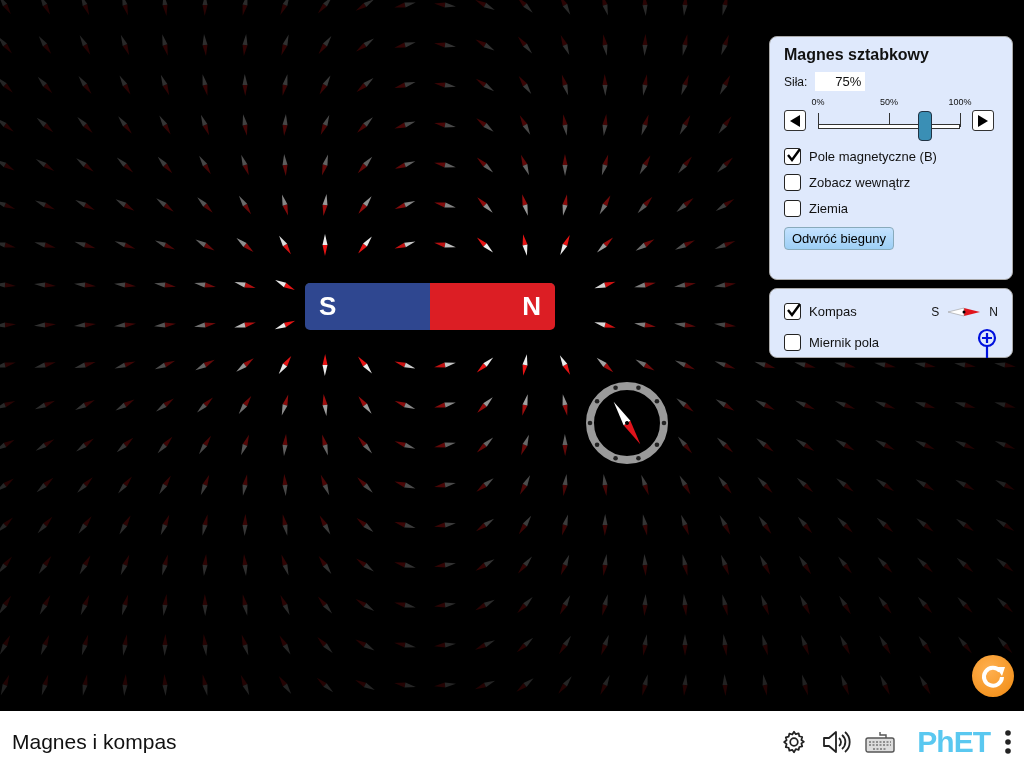  What do you see at coordinates (840, 81) in the screenshot?
I see `strength-value: 75%` at bounding box center [840, 81].